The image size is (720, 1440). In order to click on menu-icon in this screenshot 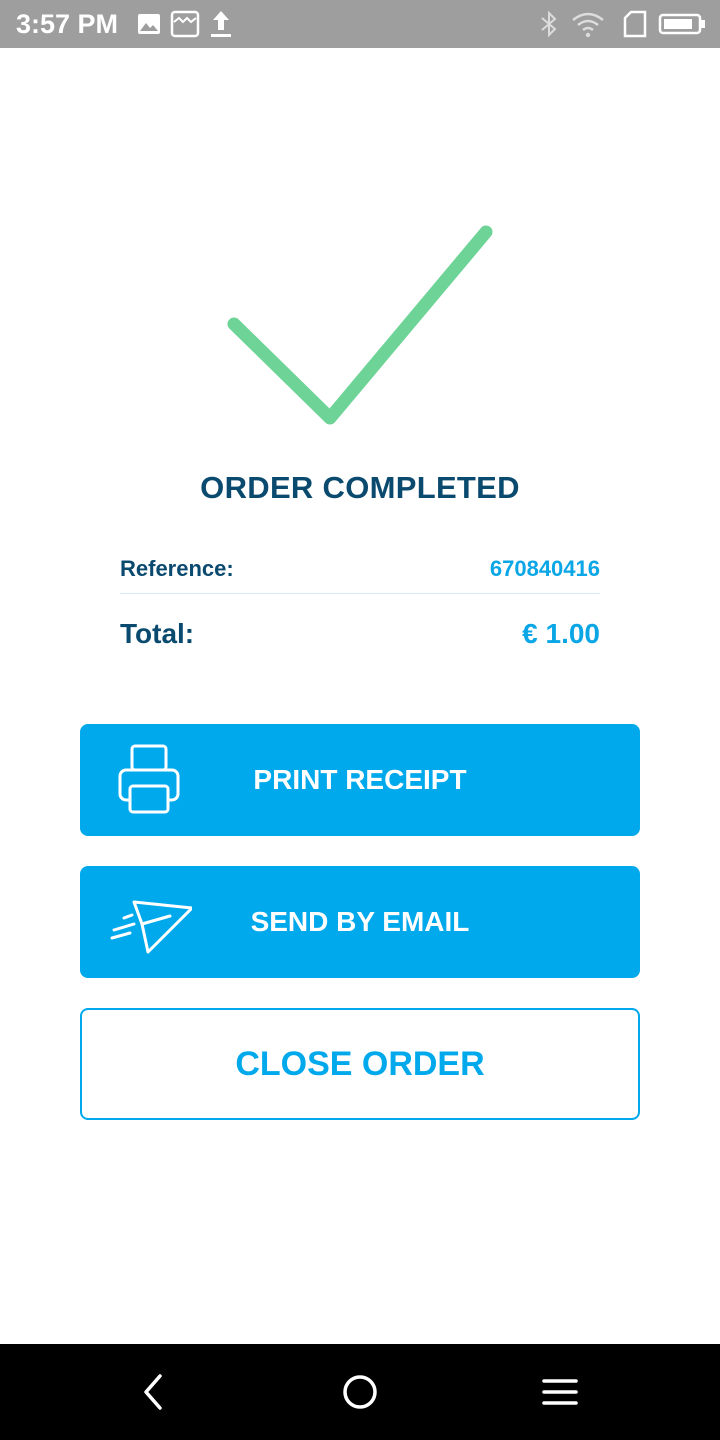, I will do `click(560, 1392)`.